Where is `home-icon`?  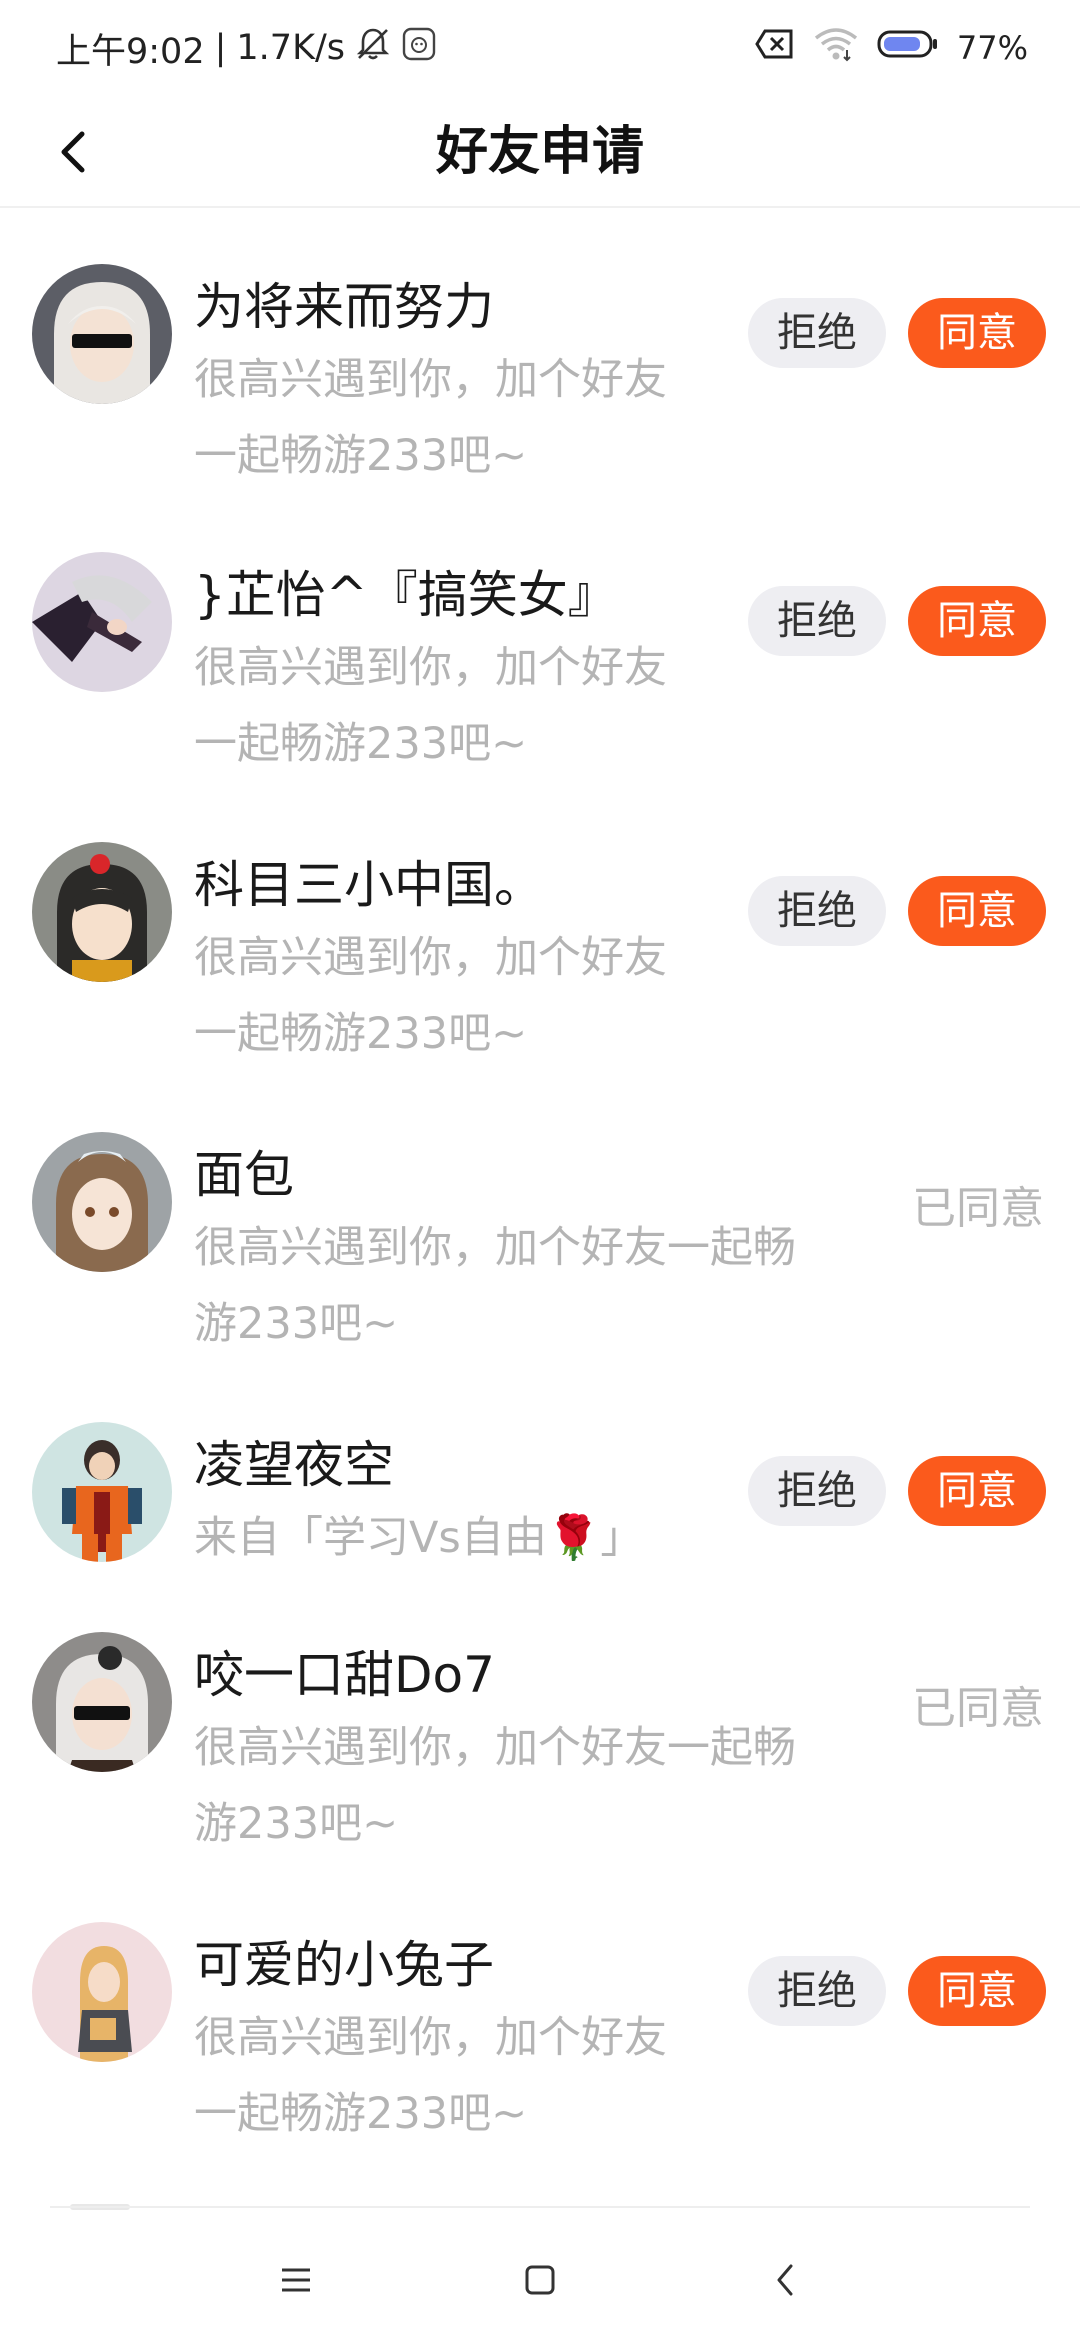
home-icon is located at coordinates (540, 2280).